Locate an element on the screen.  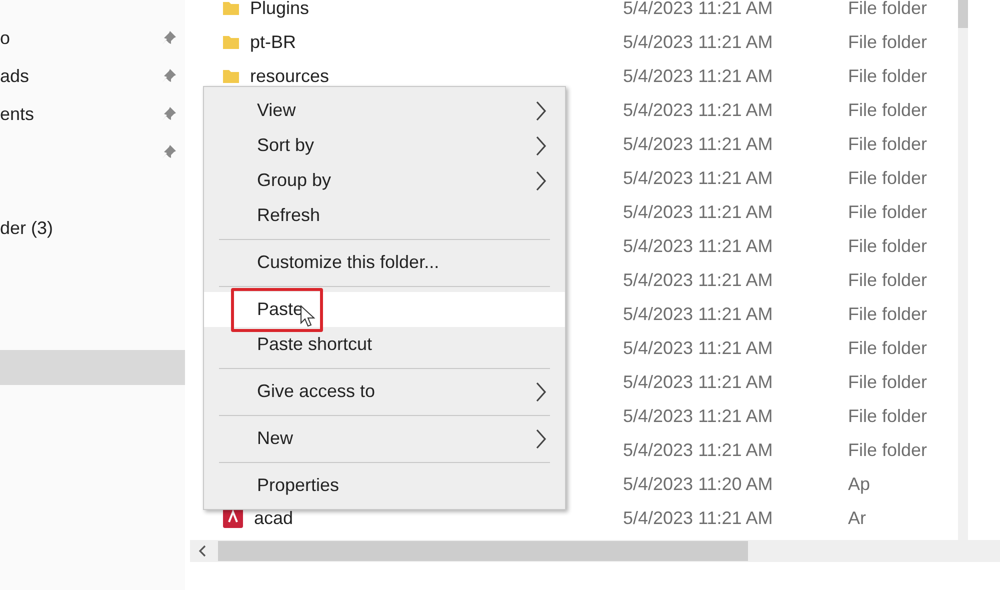
file-name: Plugins is located at coordinates (280, 11).